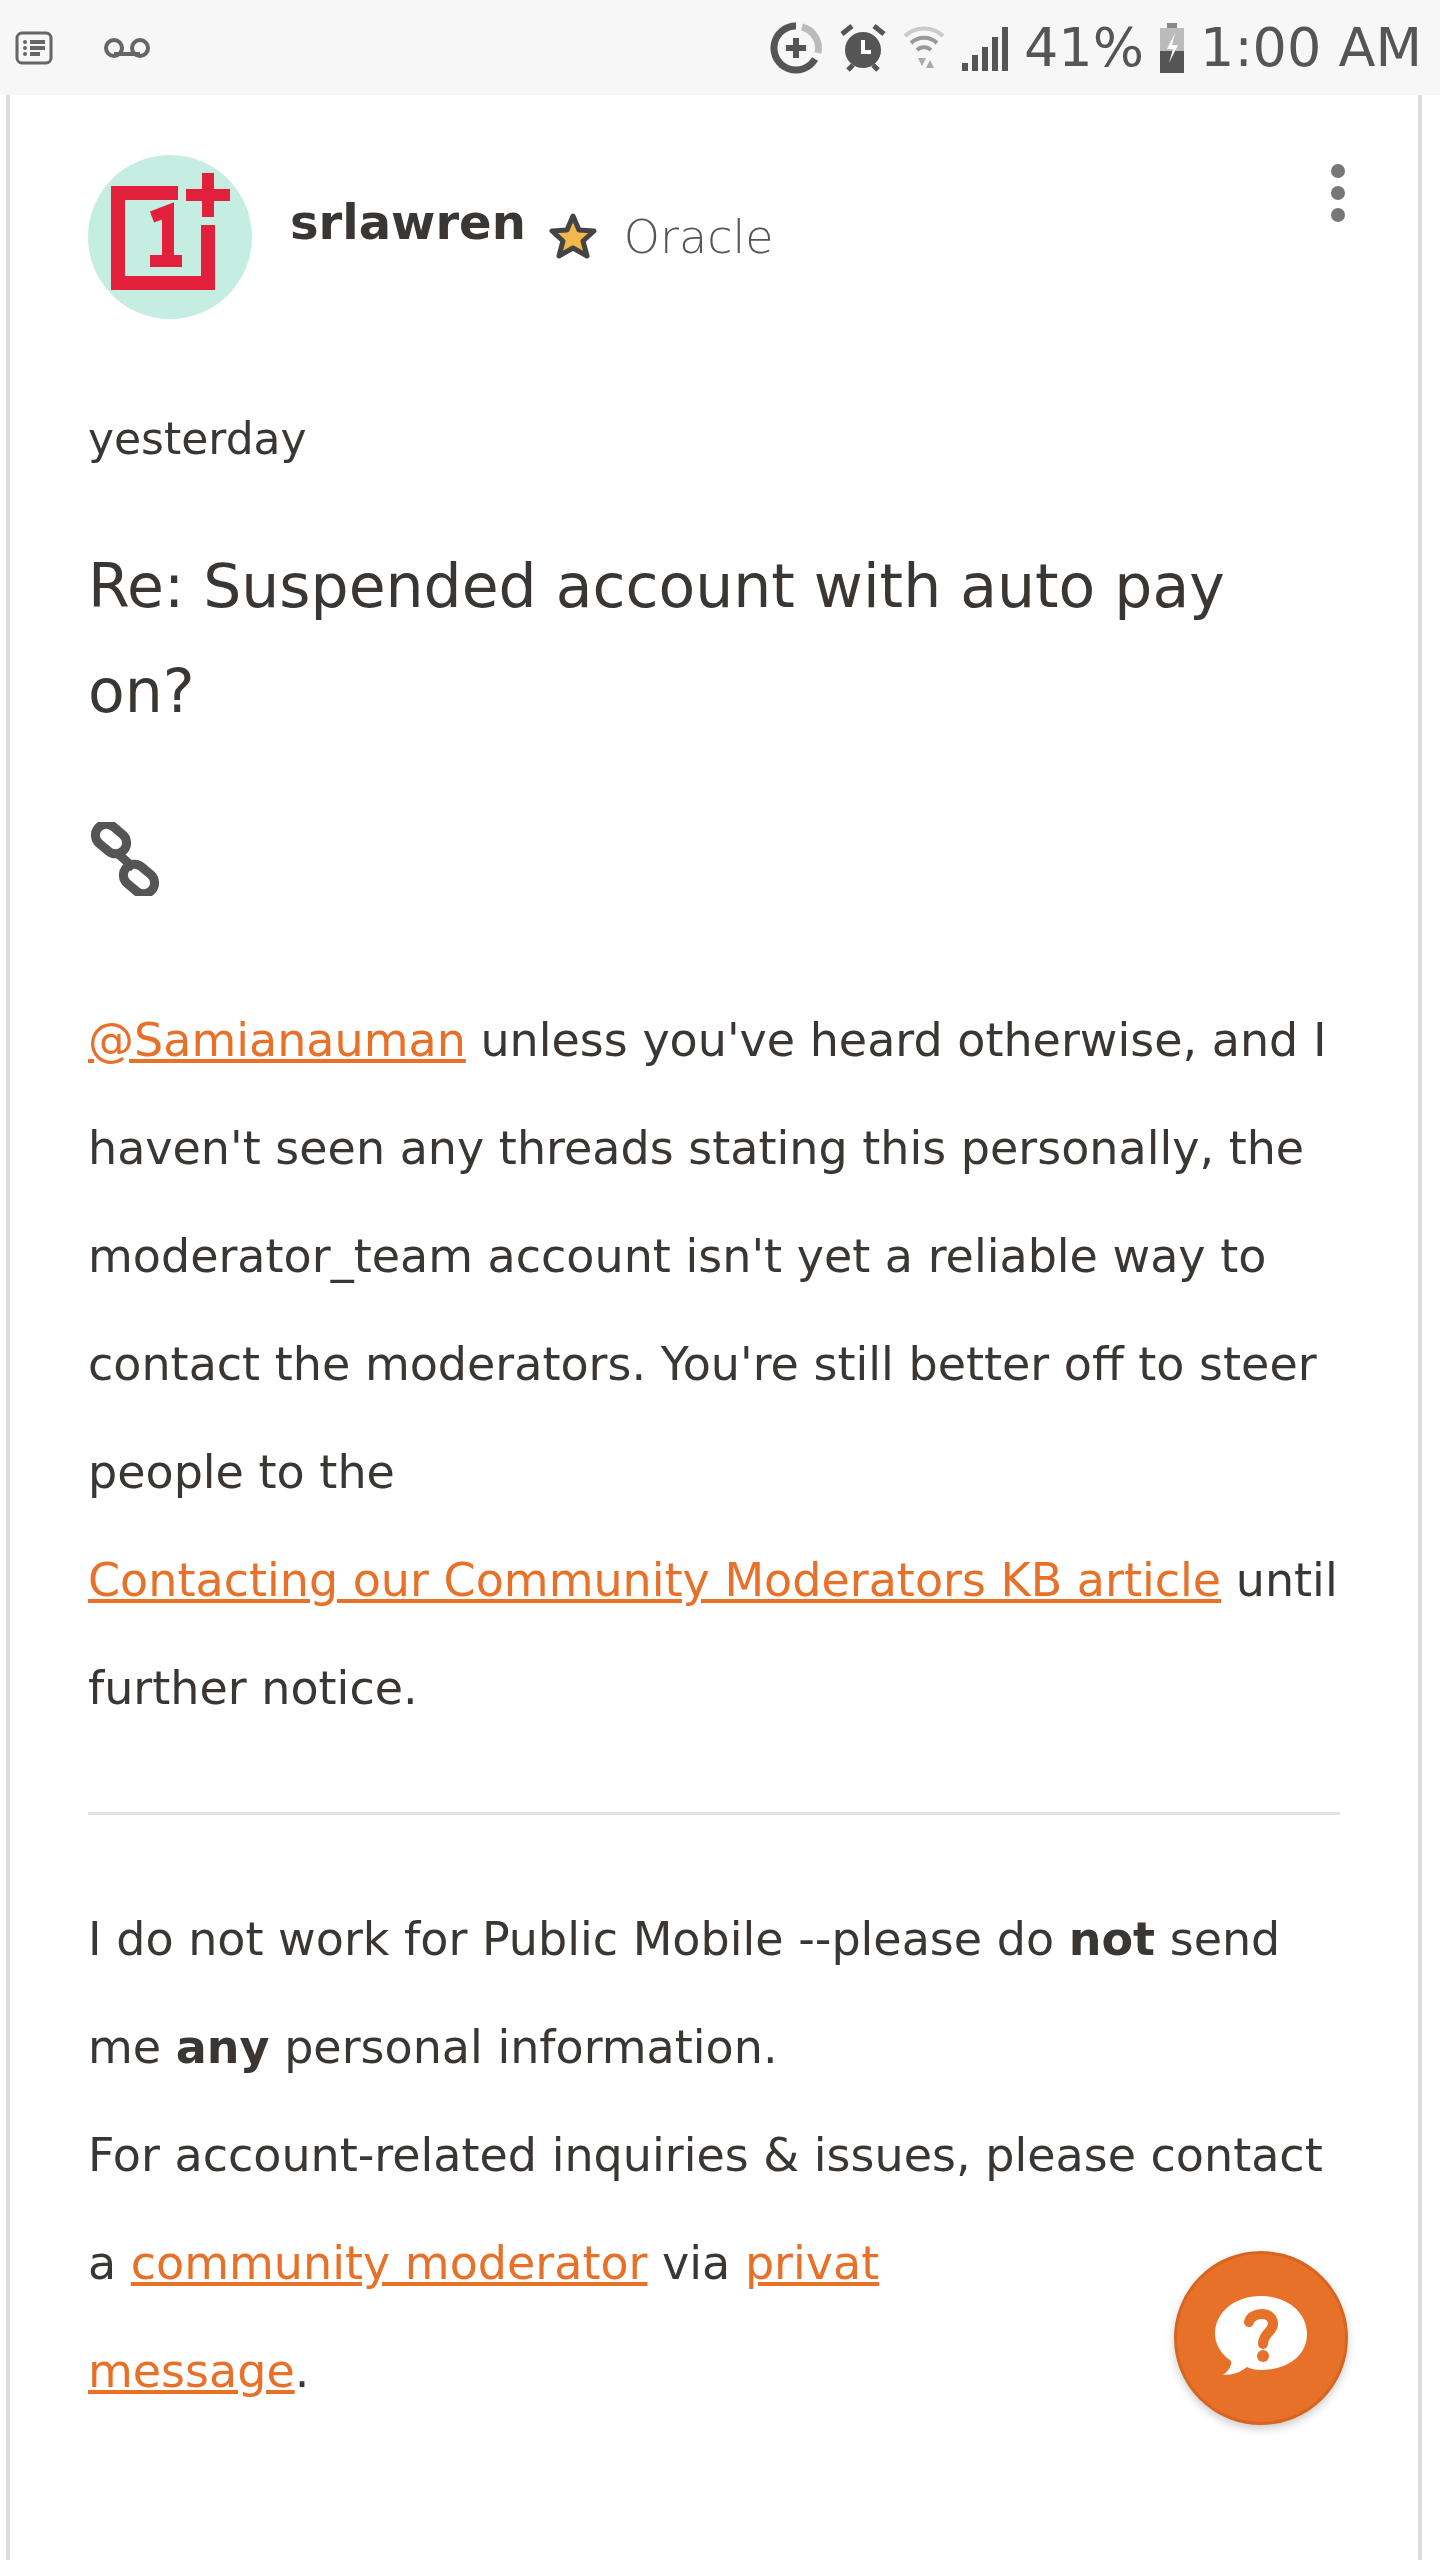  I want to click on post-link: Contacting our Community Moderators KB article, so click(655, 1580).